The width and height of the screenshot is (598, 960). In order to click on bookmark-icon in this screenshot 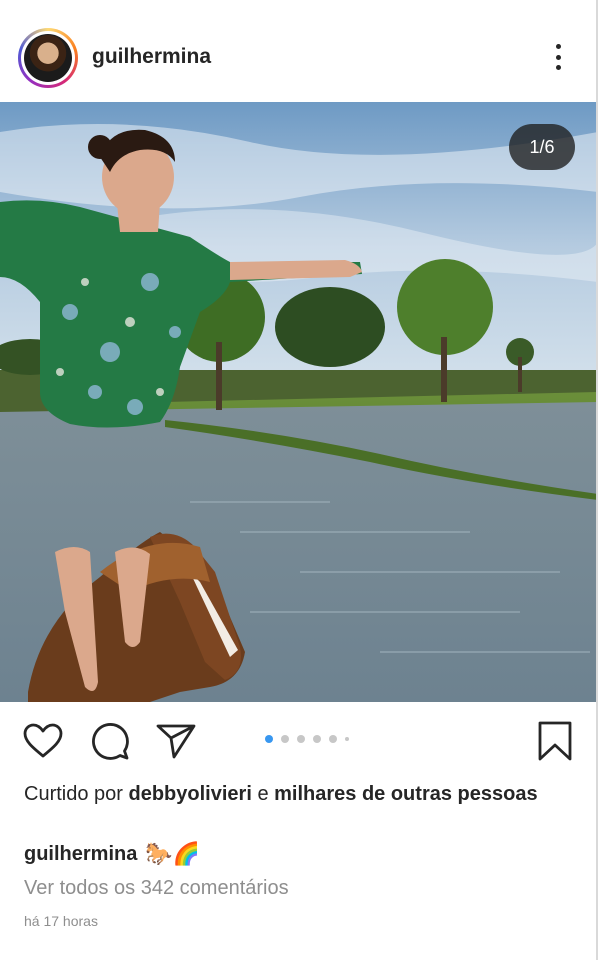, I will do `click(555, 741)`.